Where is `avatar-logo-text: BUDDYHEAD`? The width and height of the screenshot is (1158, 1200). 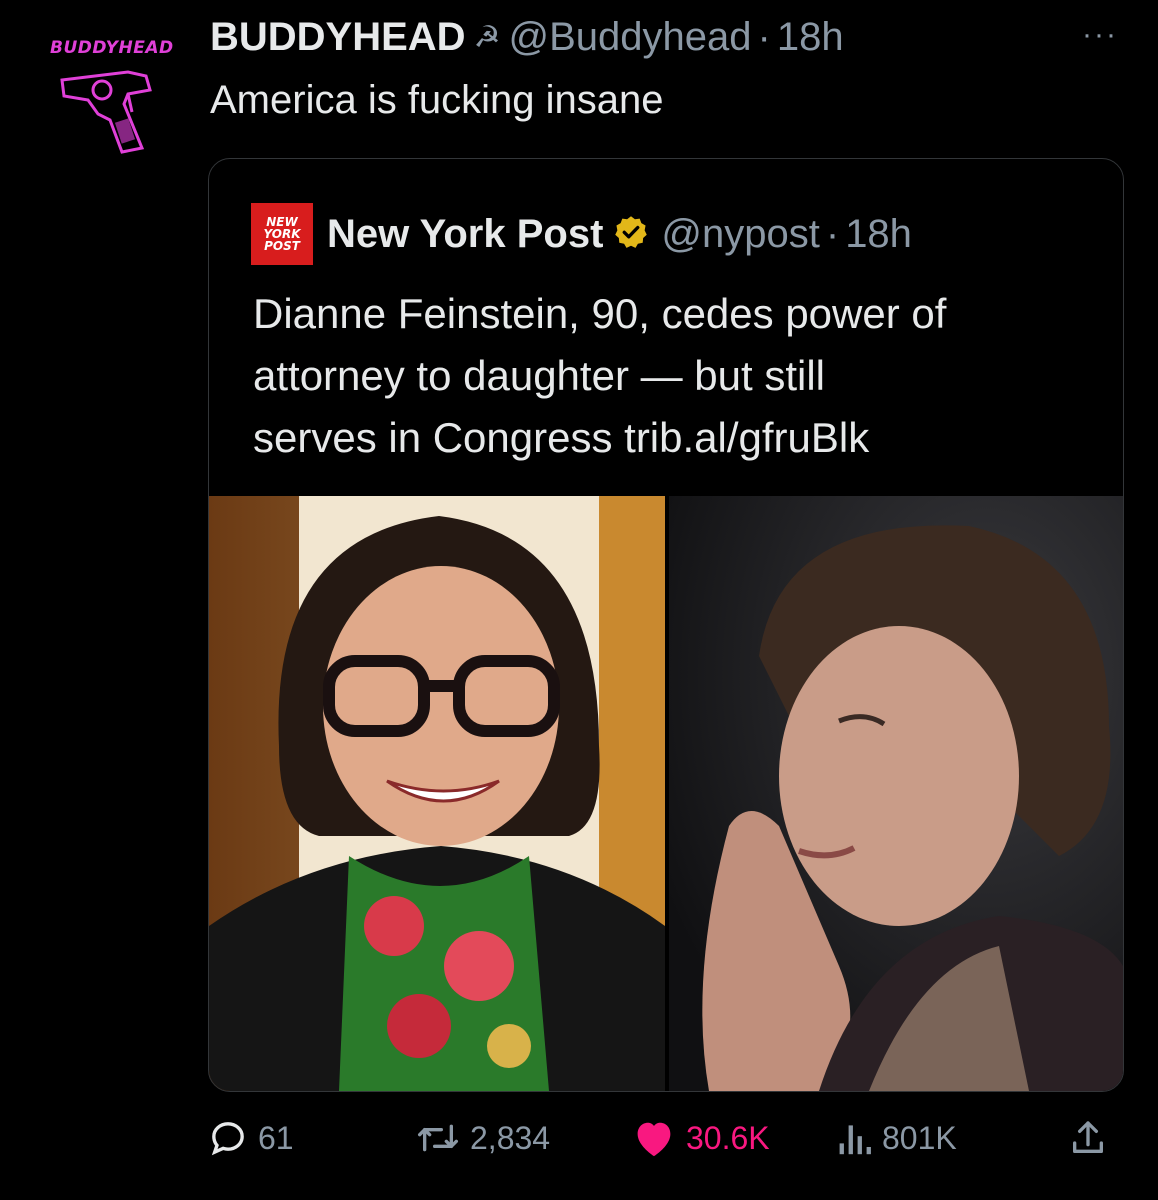
avatar-logo-text: BUDDYHEAD is located at coordinates (112, 48).